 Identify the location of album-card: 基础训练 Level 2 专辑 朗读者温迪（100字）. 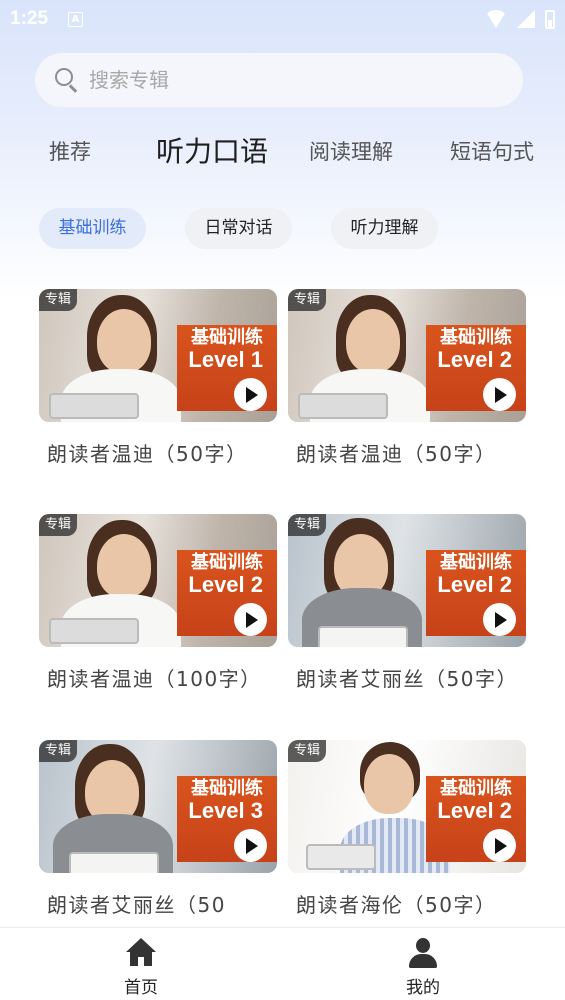
(158, 604).